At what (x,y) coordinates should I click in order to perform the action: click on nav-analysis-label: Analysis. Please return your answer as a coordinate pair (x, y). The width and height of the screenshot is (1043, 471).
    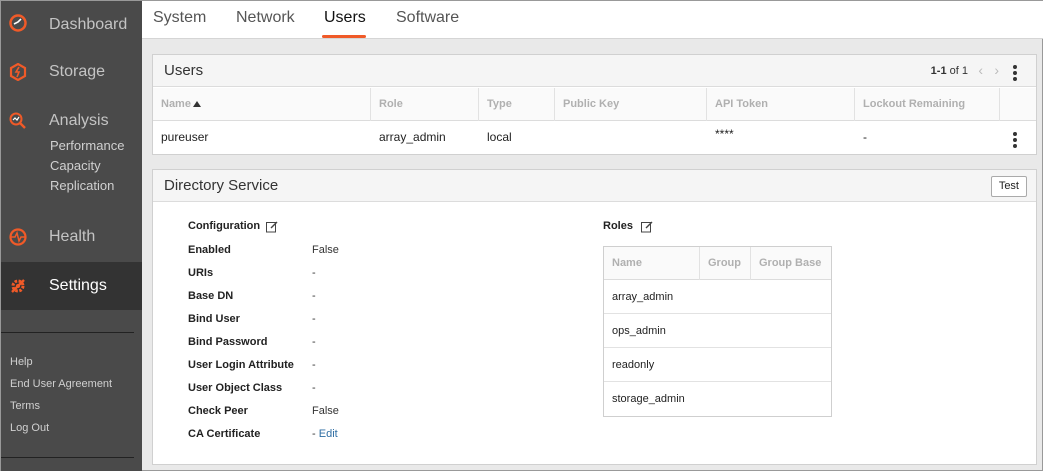
    Looking at the image, I should click on (79, 120).